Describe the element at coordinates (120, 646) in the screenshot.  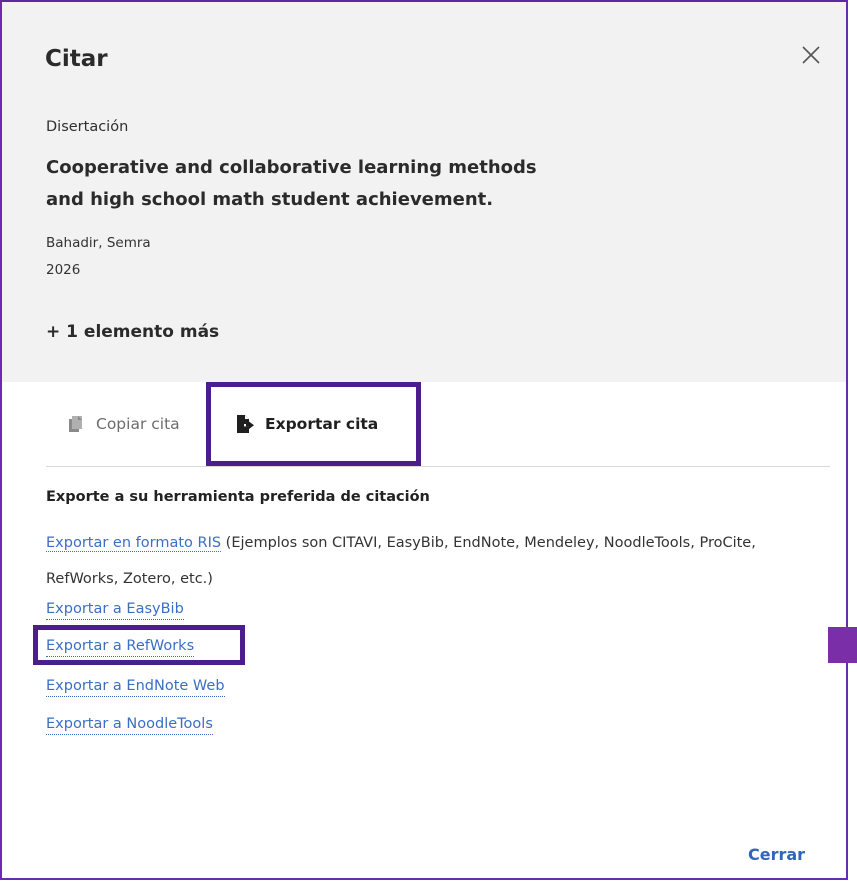
I see `export-refworks-link: Exportar a RefWorks` at that location.